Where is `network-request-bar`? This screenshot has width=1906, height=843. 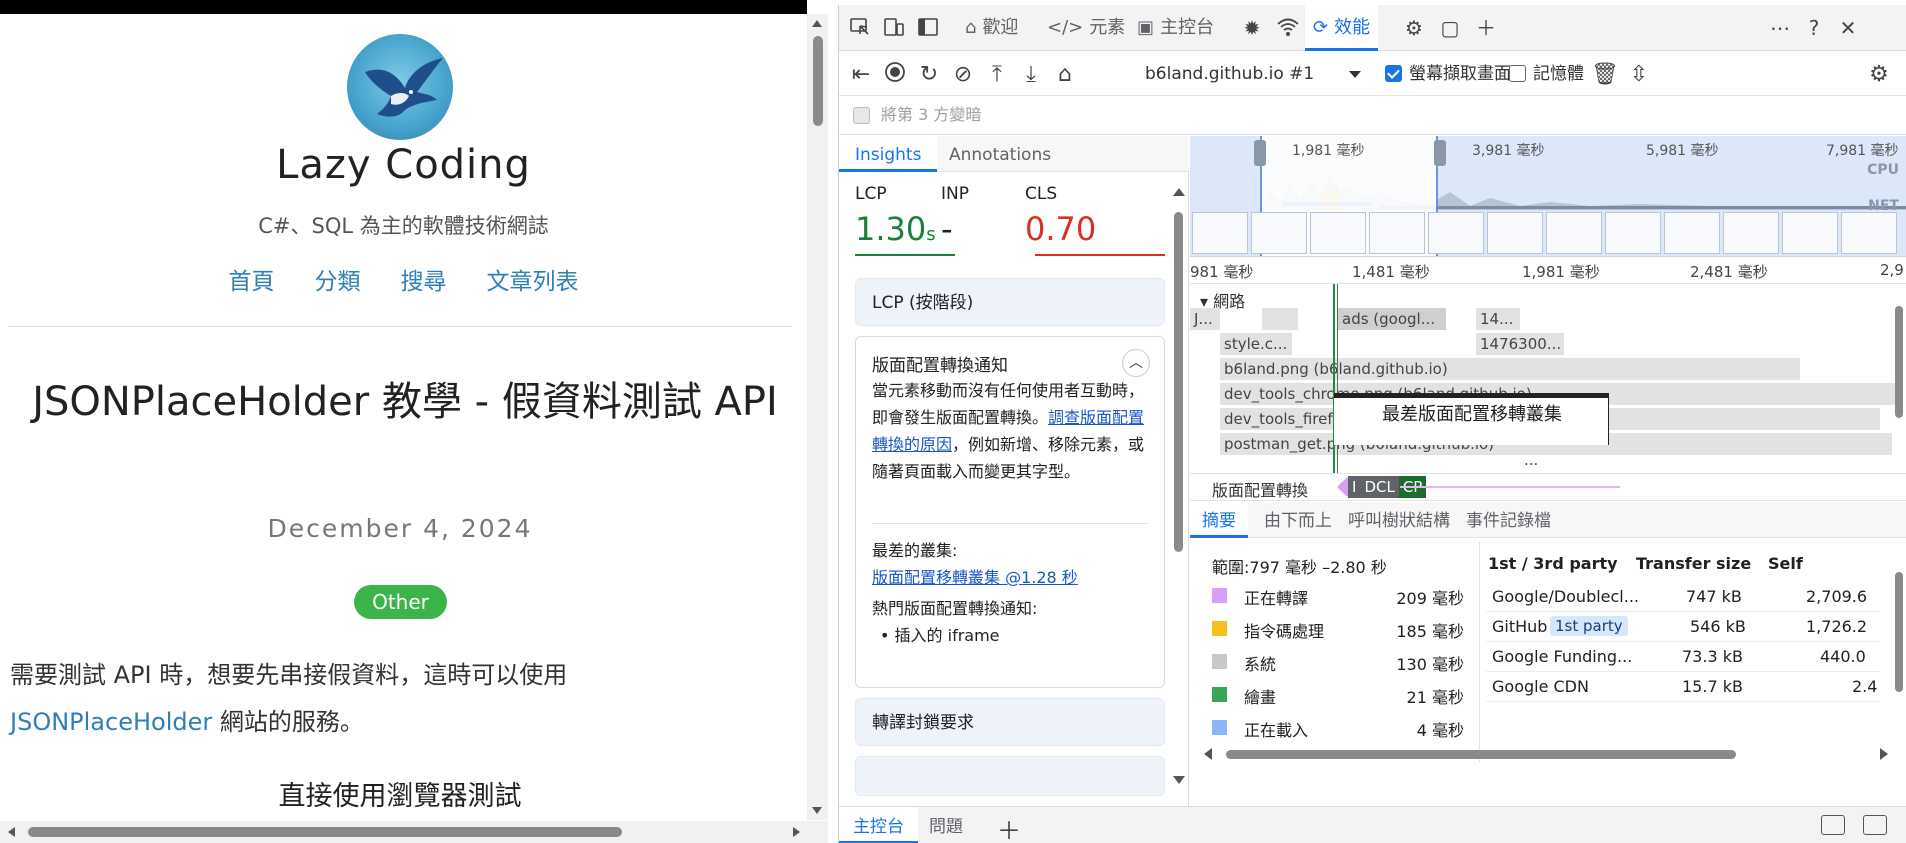 network-request-bar is located at coordinates (1280, 319).